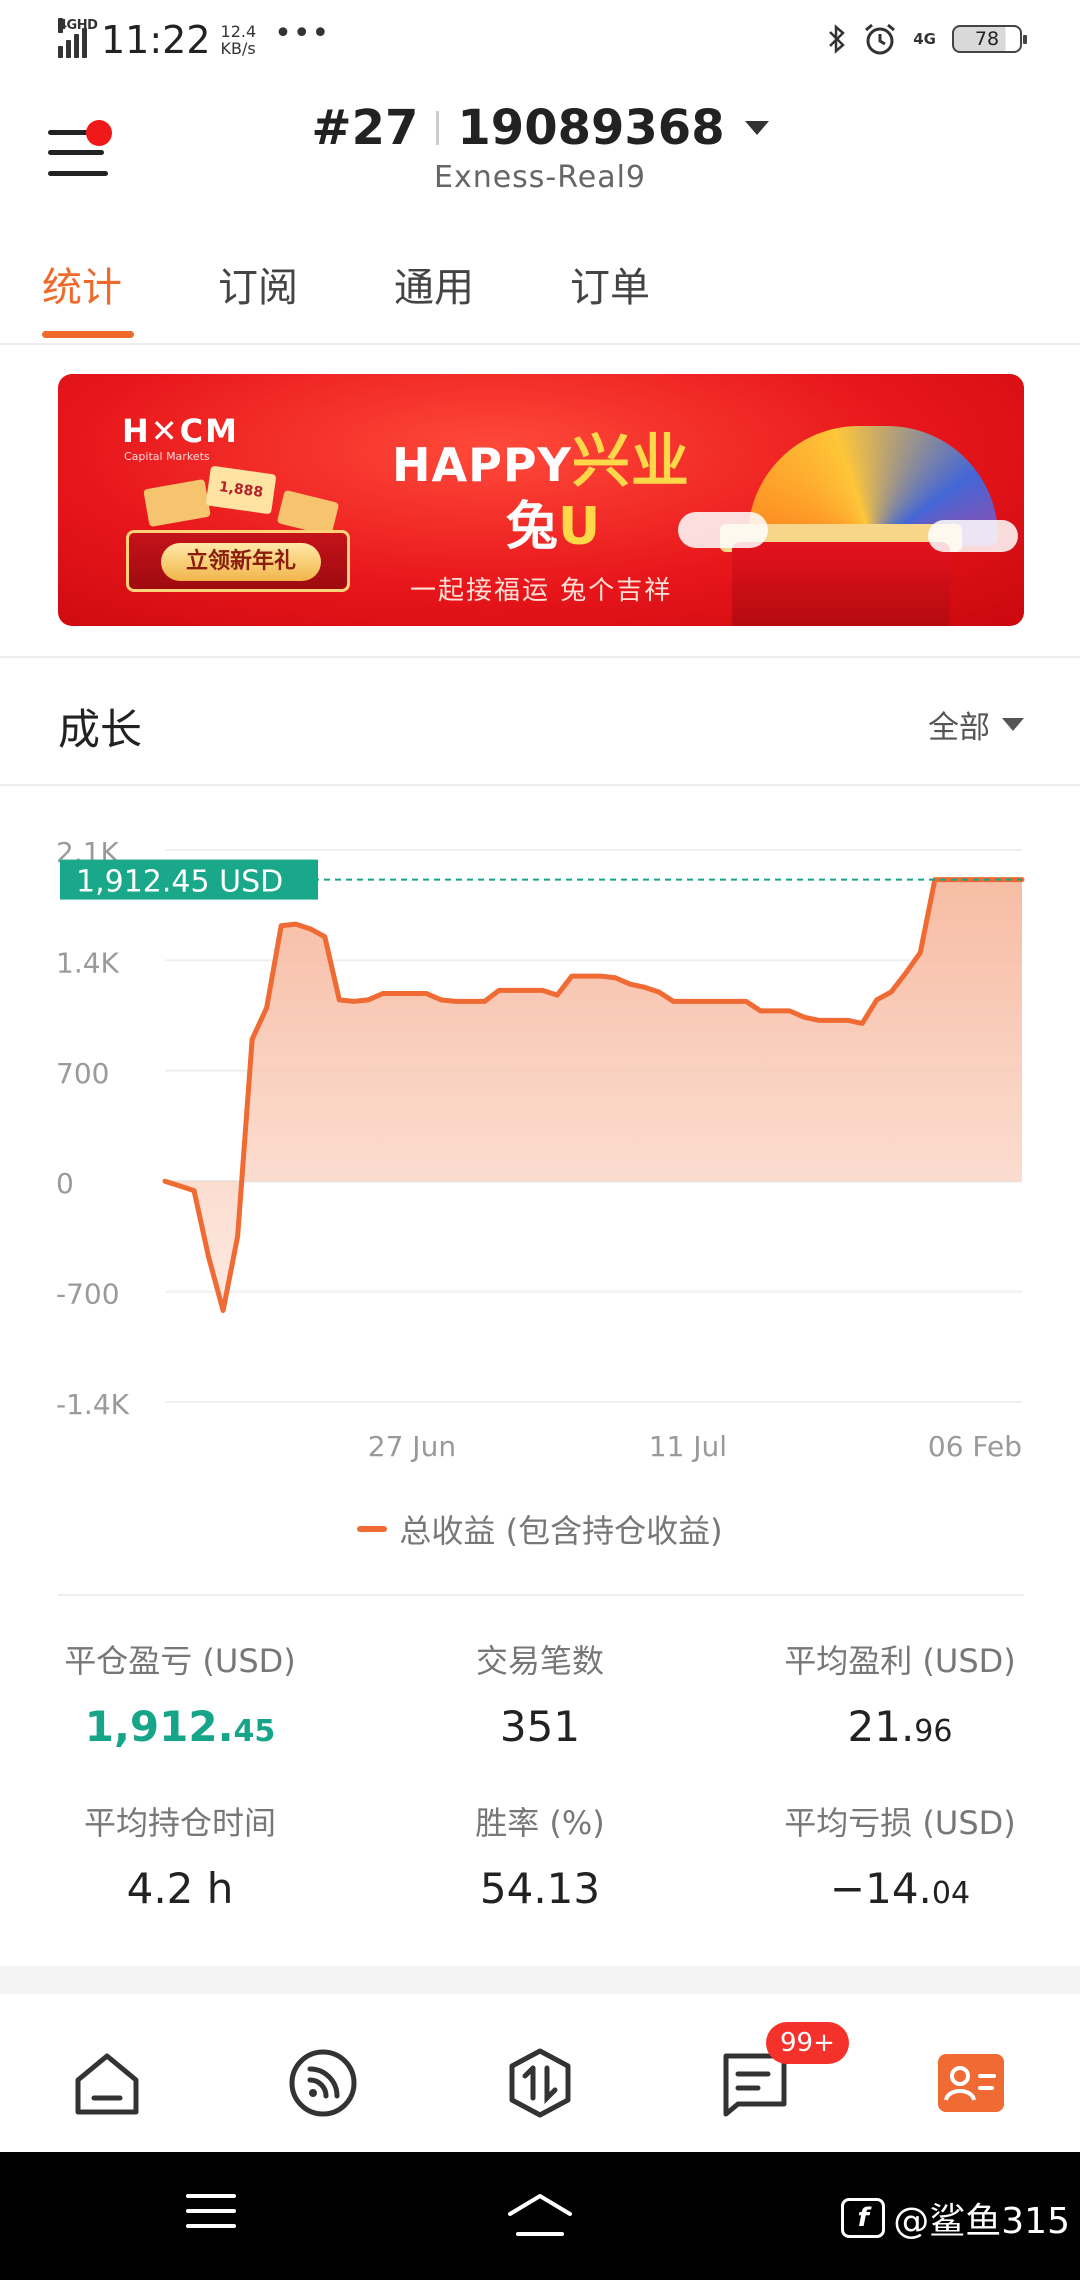 This screenshot has width=1080, height=2280. I want to click on y-tick-label: 1.4K, so click(88, 962).